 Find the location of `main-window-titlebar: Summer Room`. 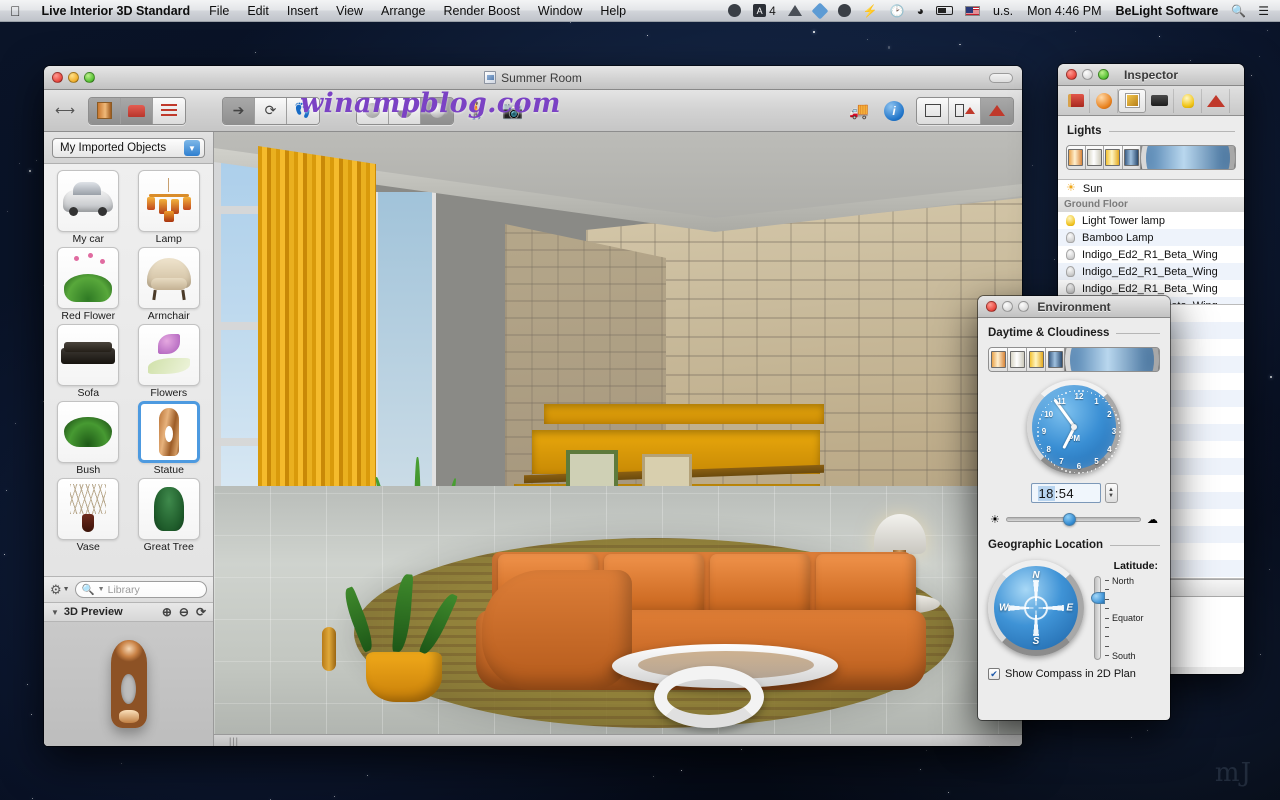

main-window-titlebar: Summer Room is located at coordinates (533, 78).